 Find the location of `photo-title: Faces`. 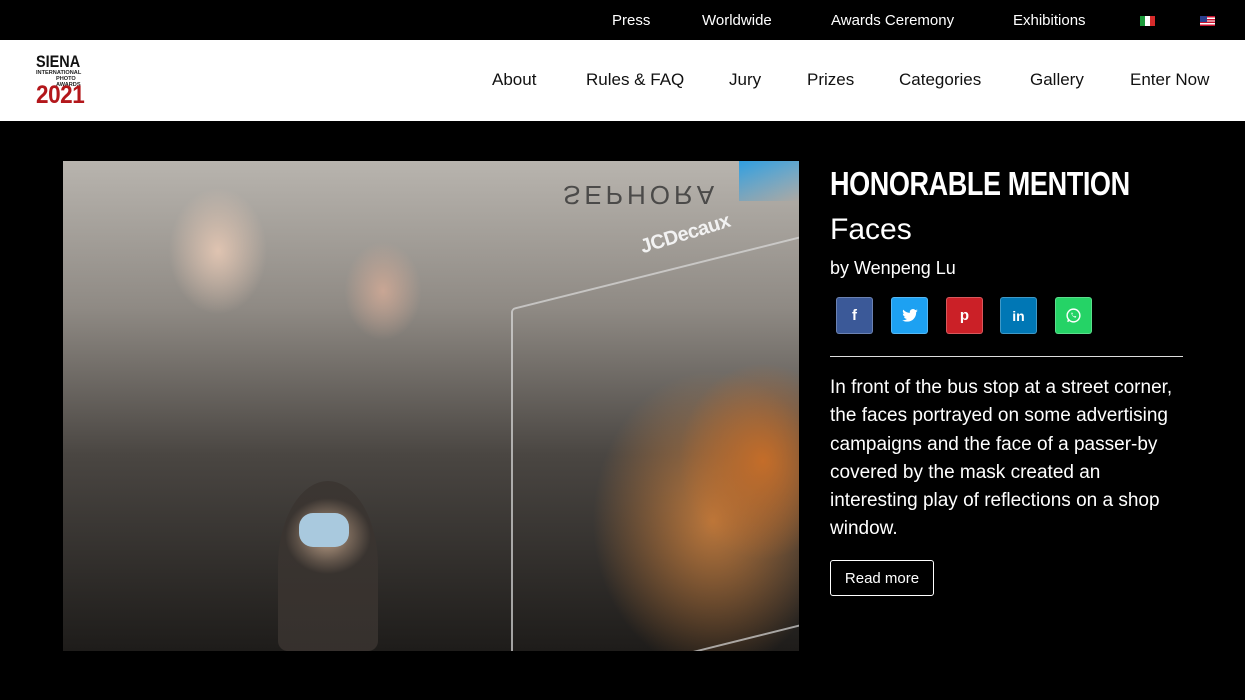

photo-title: Faces is located at coordinates (871, 229).